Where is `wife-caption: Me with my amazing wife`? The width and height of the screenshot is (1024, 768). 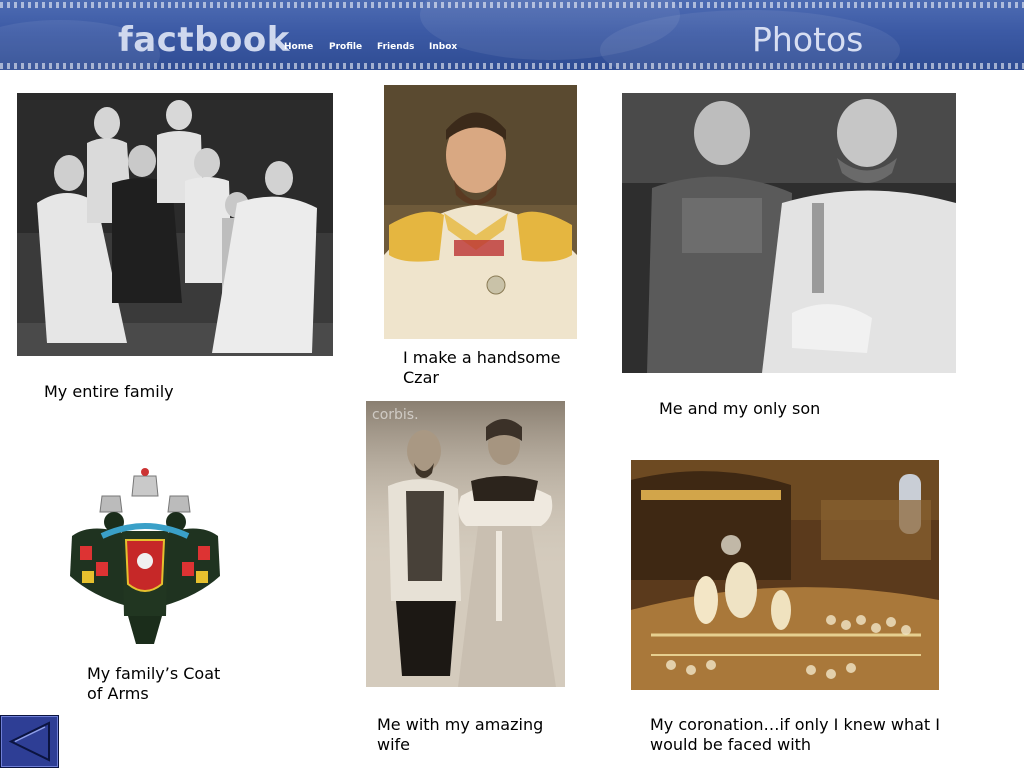
wife-caption: Me with my amazing wife is located at coordinates (460, 734).